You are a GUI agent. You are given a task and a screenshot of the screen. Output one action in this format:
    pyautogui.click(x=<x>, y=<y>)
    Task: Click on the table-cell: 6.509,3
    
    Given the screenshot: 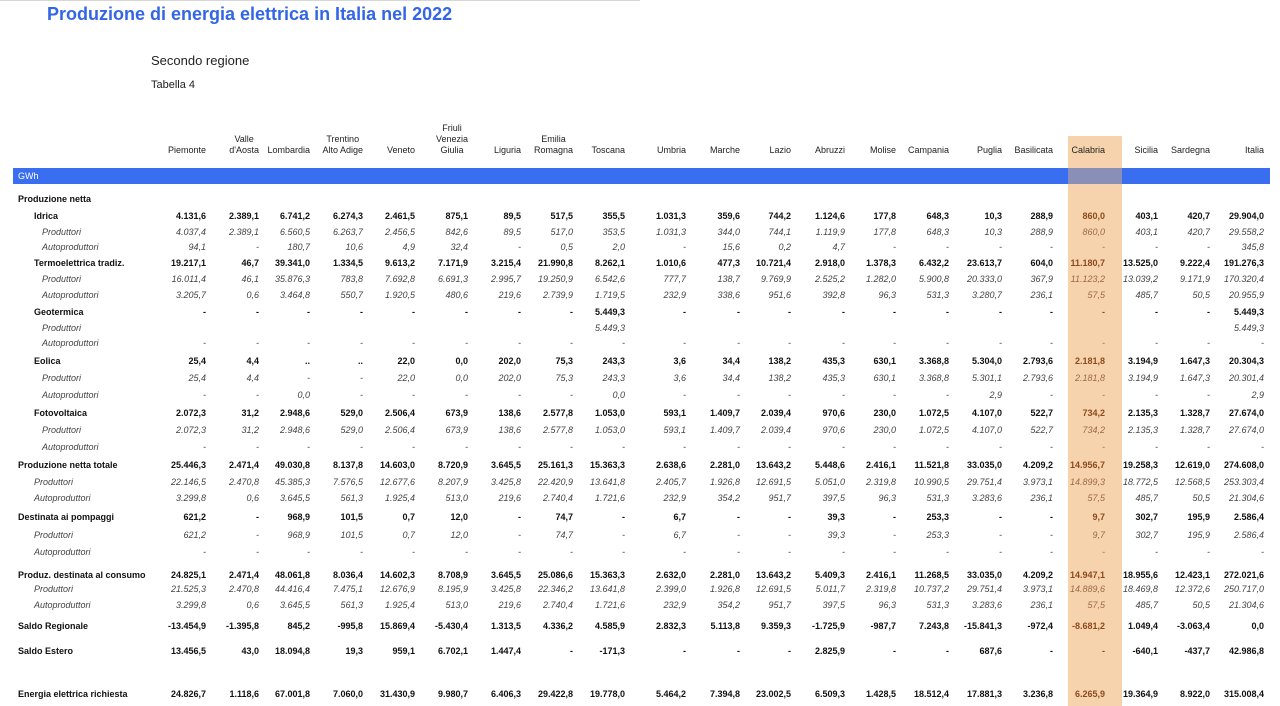 What is the action you would take?
    pyautogui.click(x=829, y=694)
    